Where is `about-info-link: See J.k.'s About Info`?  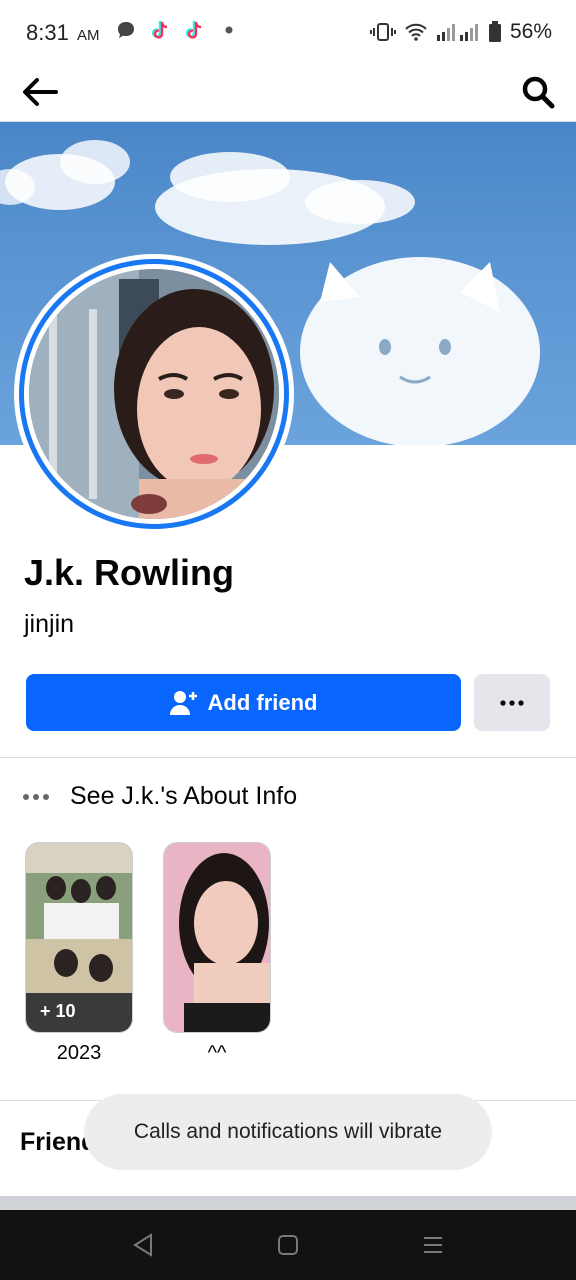 about-info-link: See J.k.'s About Info is located at coordinates (159, 796).